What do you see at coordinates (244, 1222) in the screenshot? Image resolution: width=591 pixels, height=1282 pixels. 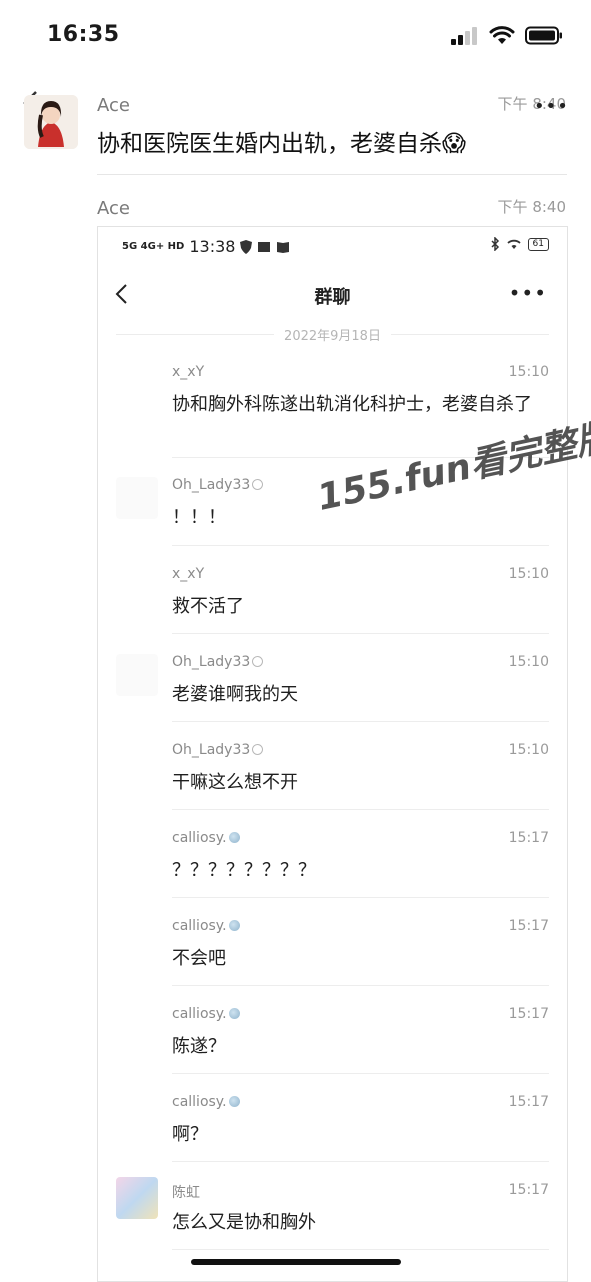 I see `message-text: 怎么又是协和胸外` at bounding box center [244, 1222].